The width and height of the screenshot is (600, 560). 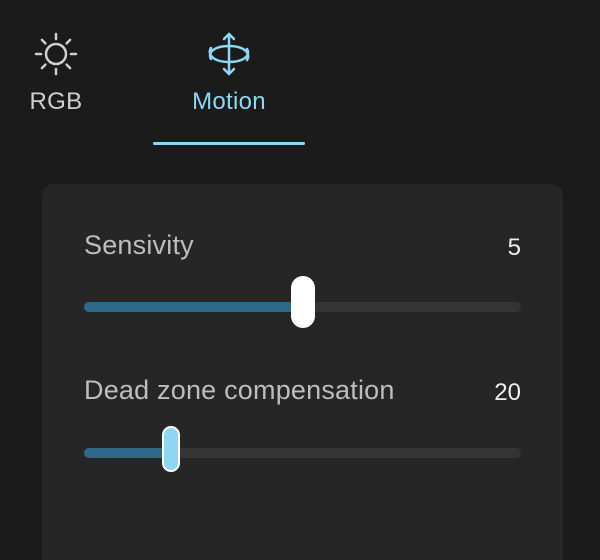 What do you see at coordinates (229, 143) in the screenshot?
I see `active-tab-indicator` at bounding box center [229, 143].